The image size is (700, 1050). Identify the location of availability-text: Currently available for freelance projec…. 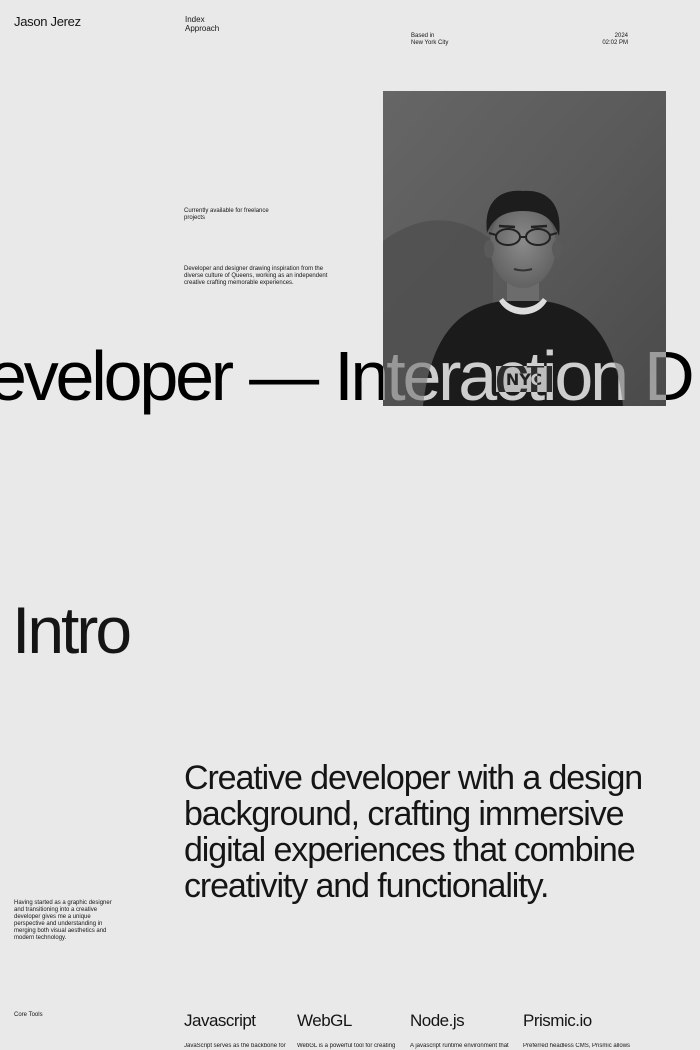
(226, 214).